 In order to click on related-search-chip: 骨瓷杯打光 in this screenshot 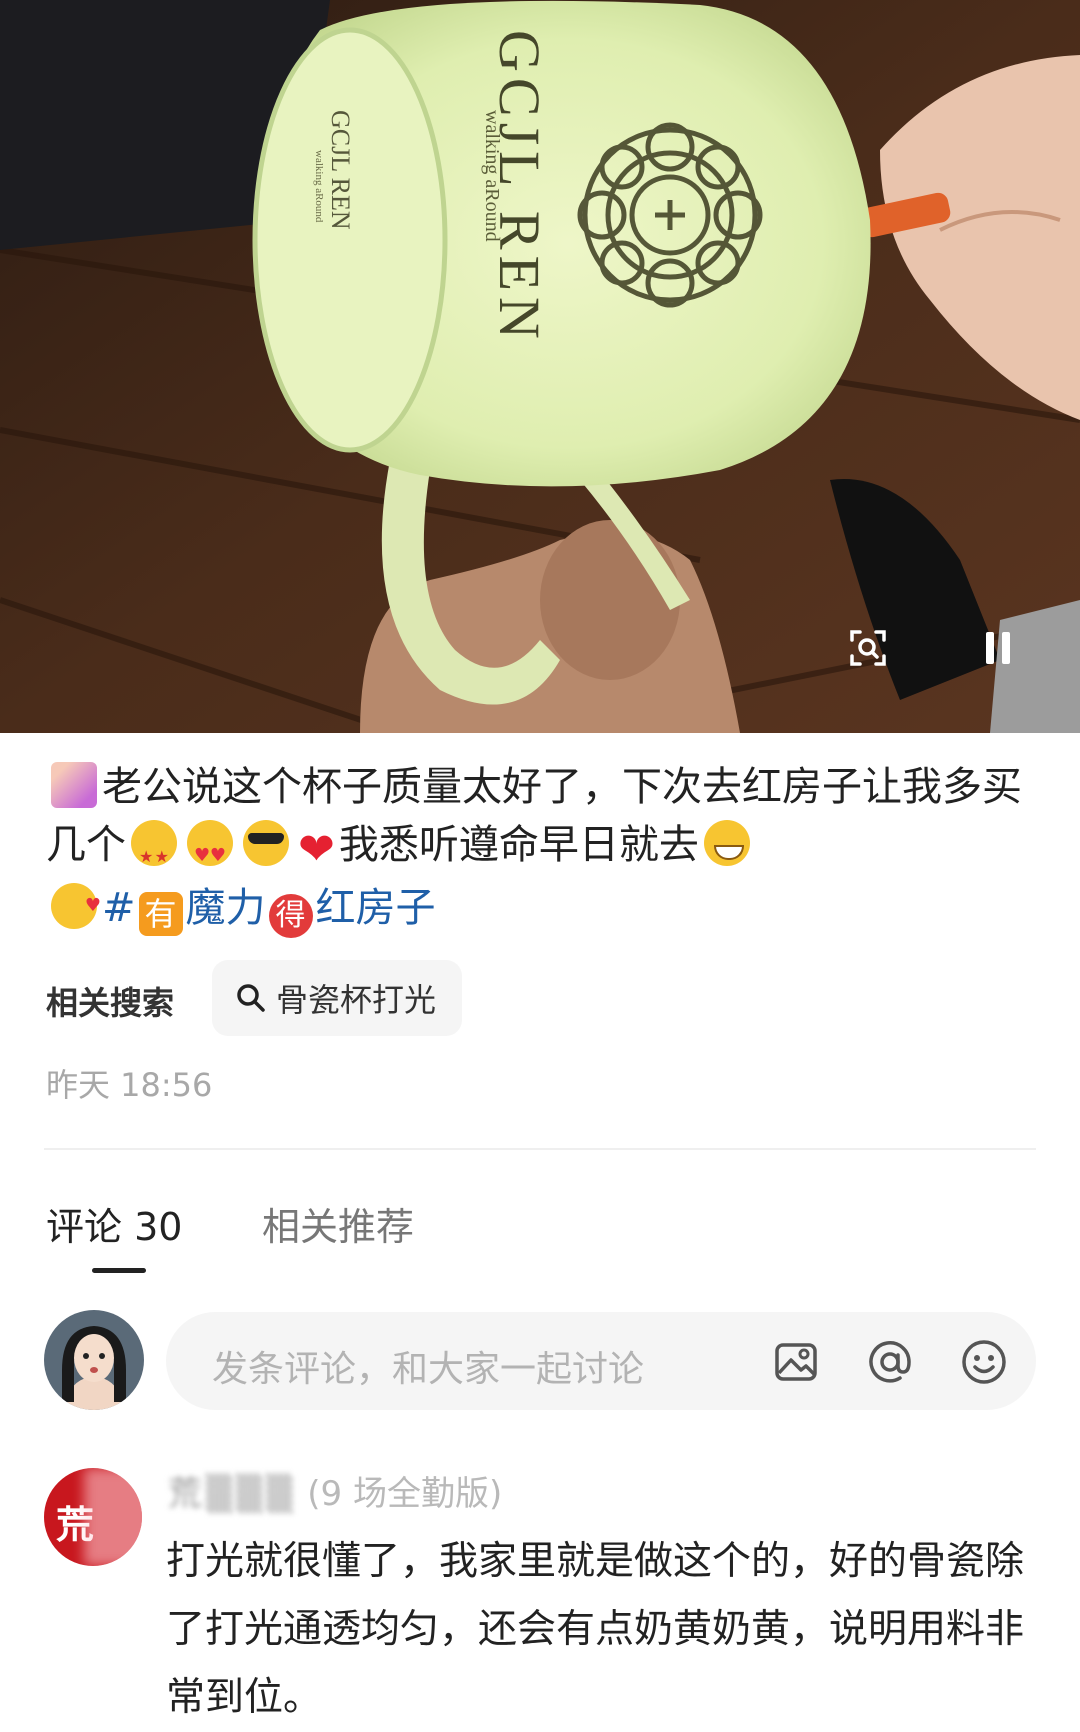, I will do `click(337, 998)`.